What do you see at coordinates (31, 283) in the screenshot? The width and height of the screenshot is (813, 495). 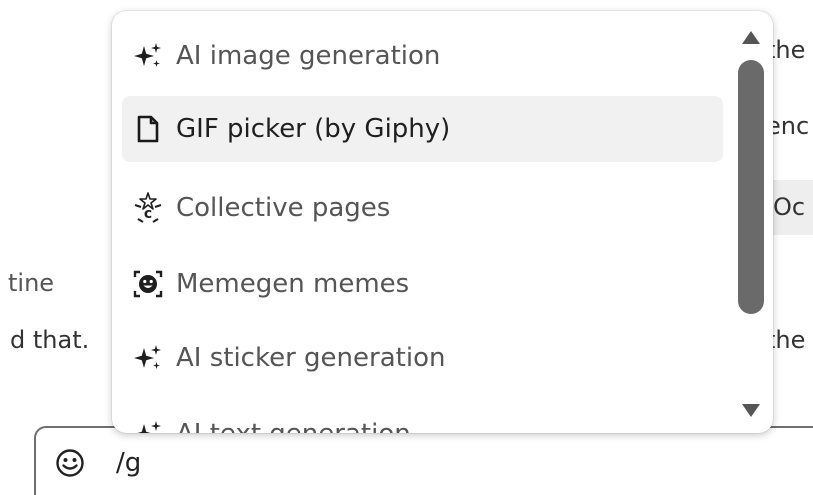 I see `background-message-fragment: tine` at bounding box center [31, 283].